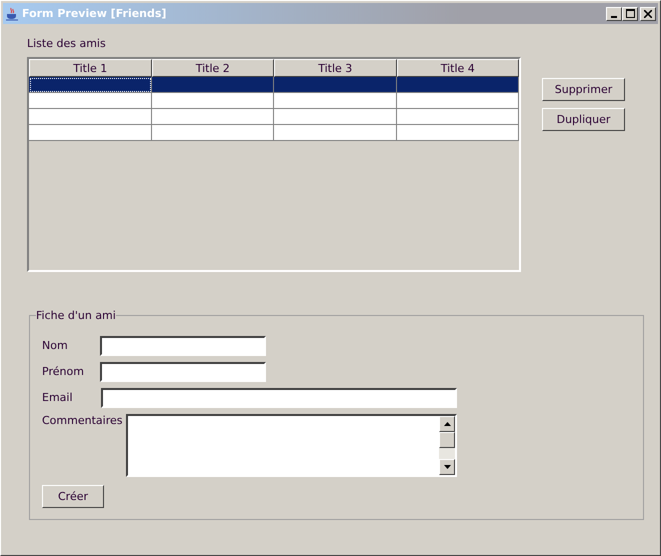 The image size is (661, 556). Describe the element at coordinates (63, 372) in the screenshot. I see `field-label: Prénom` at that location.